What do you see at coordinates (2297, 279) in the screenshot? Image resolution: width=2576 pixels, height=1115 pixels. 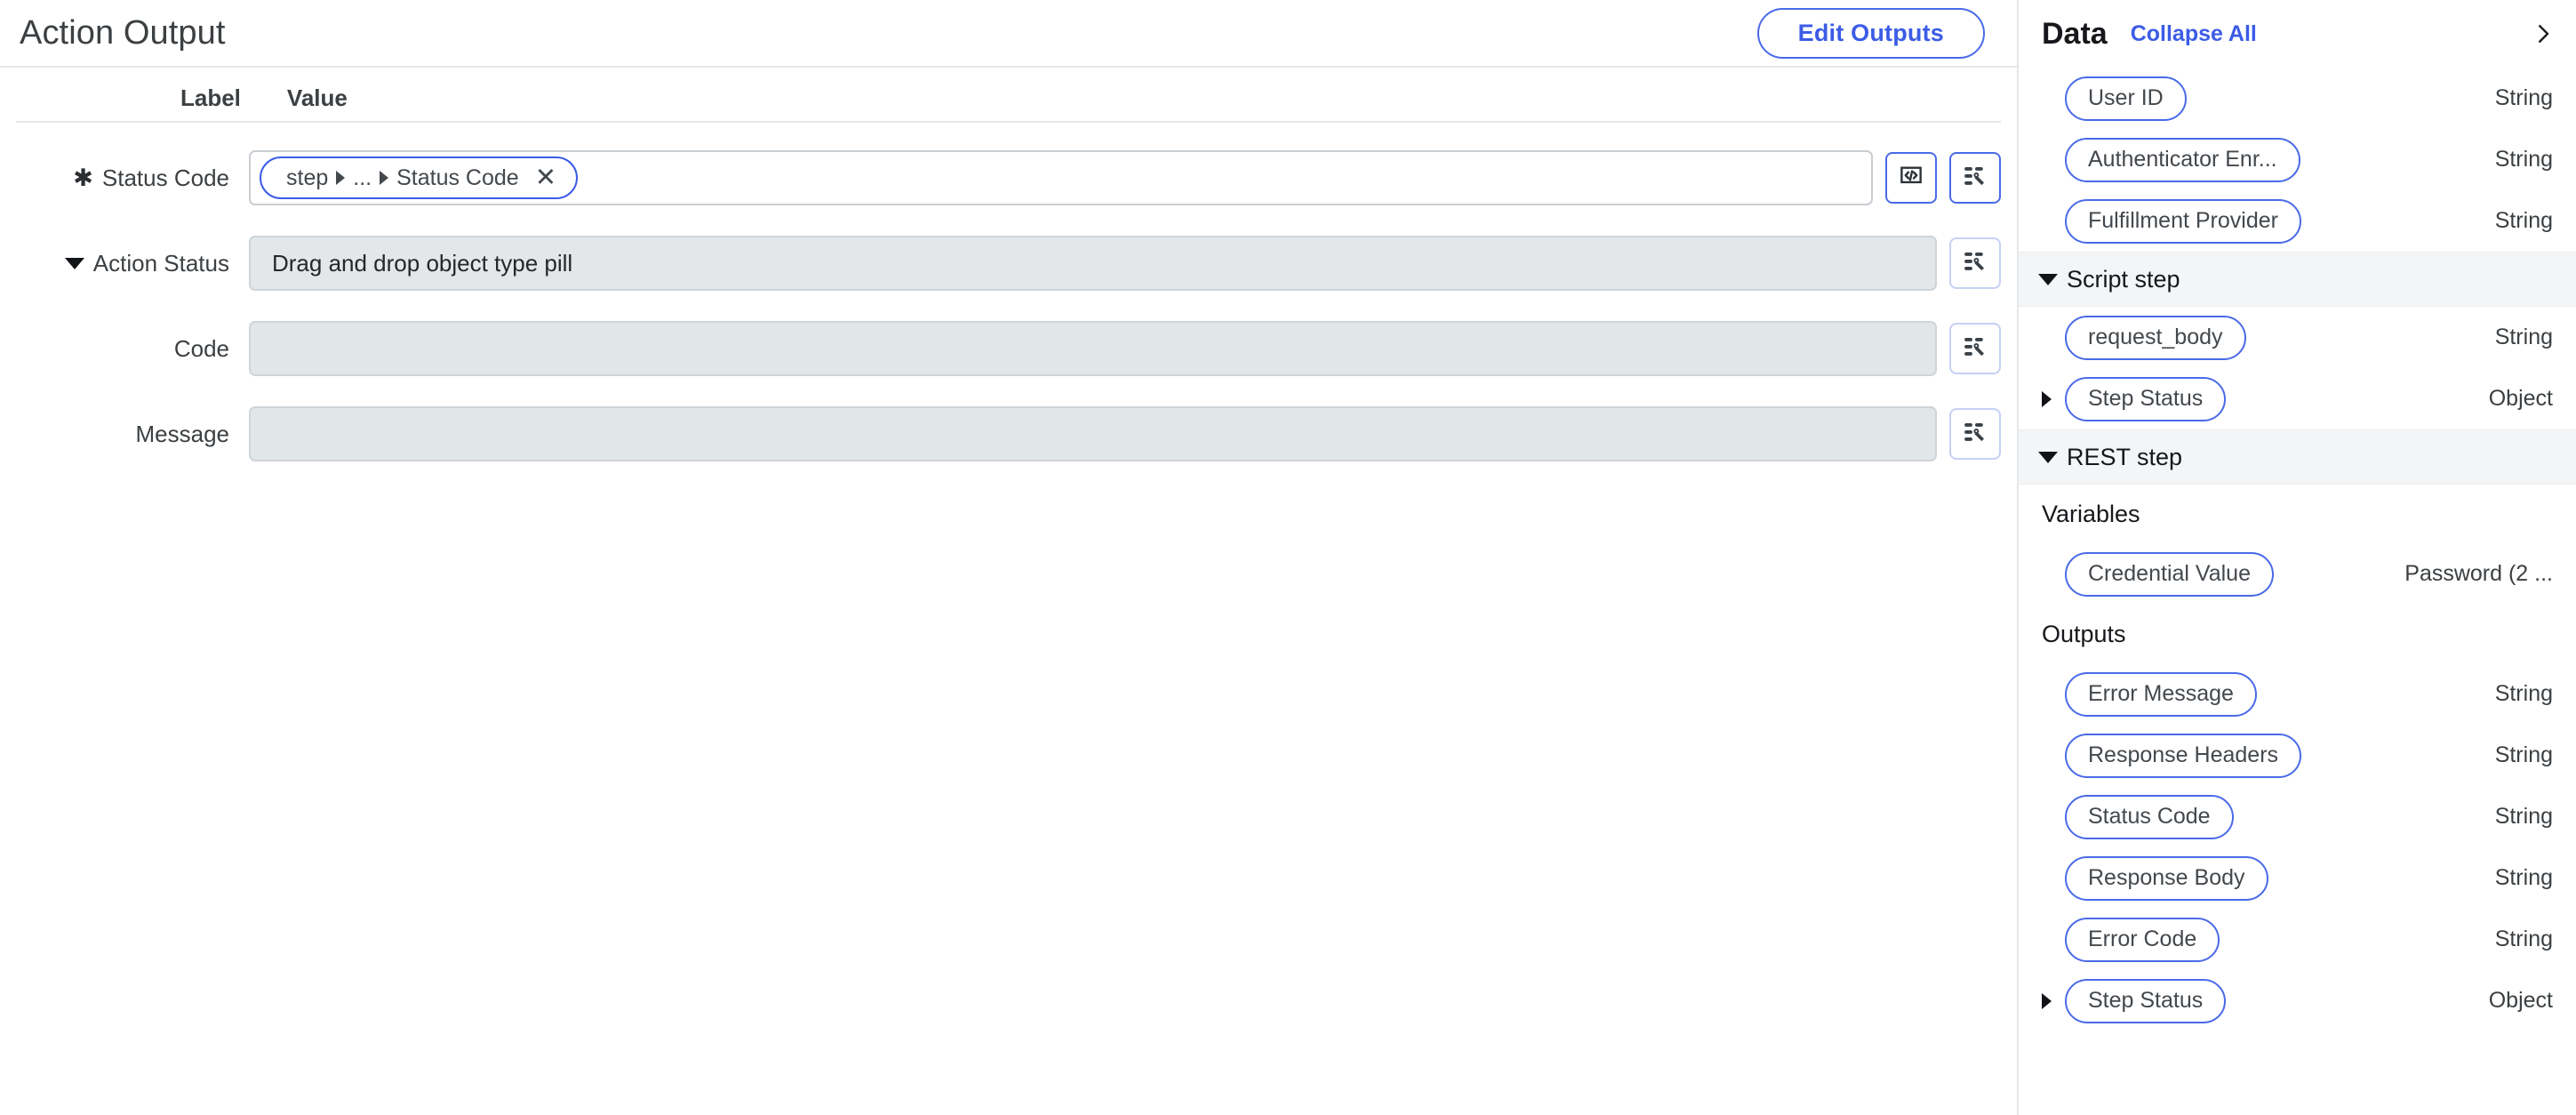 I see `section-header-script-step: Script step` at bounding box center [2297, 279].